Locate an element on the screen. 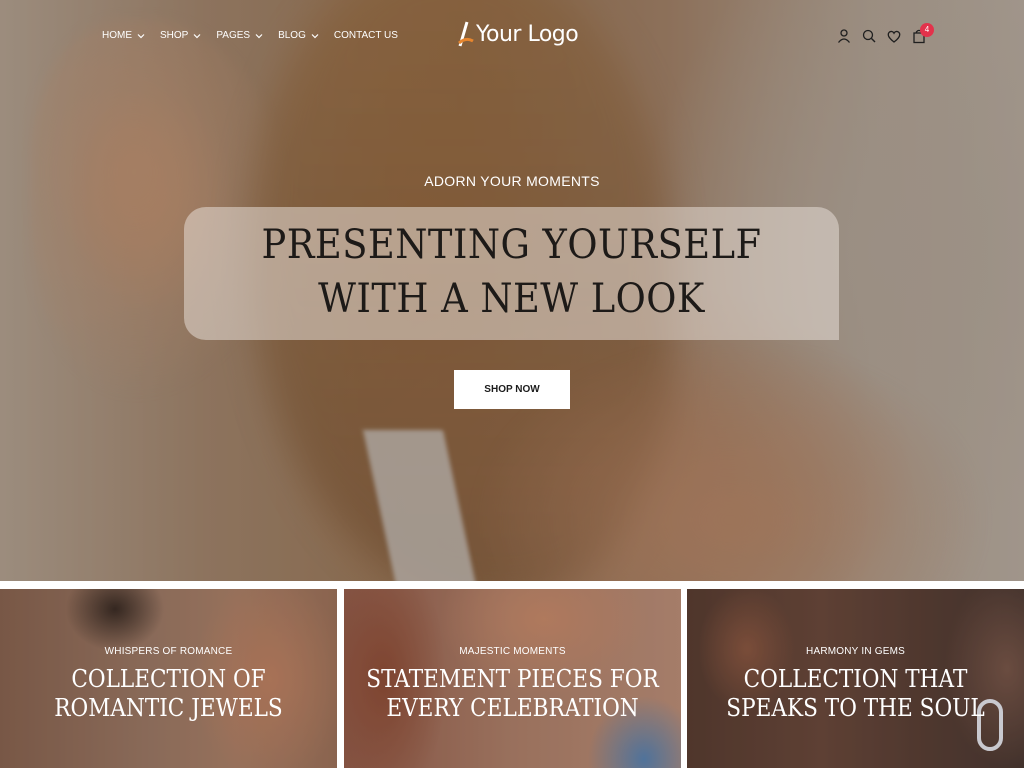  nav-item-label: HOME is located at coordinates (117, 35).